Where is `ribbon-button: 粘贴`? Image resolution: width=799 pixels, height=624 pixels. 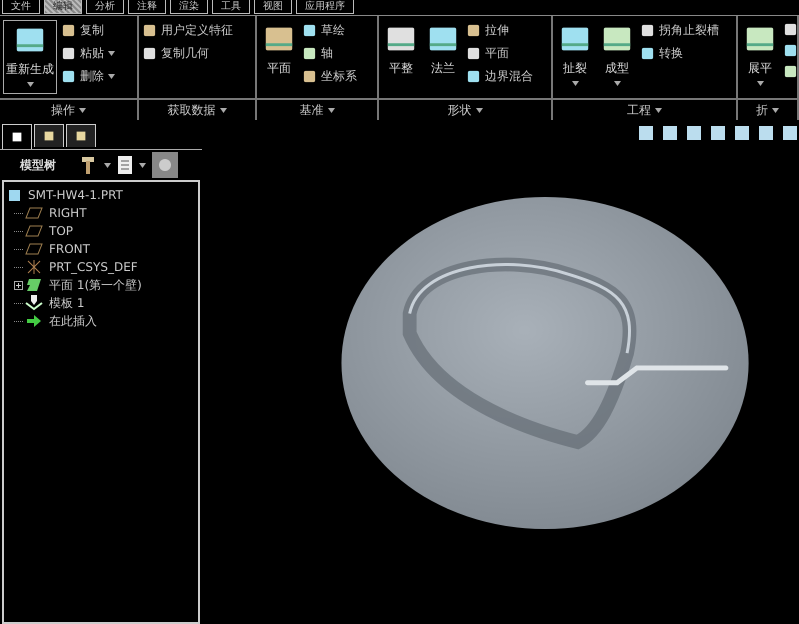 ribbon-button: 粘贴 is located at coordinates (88, 53).